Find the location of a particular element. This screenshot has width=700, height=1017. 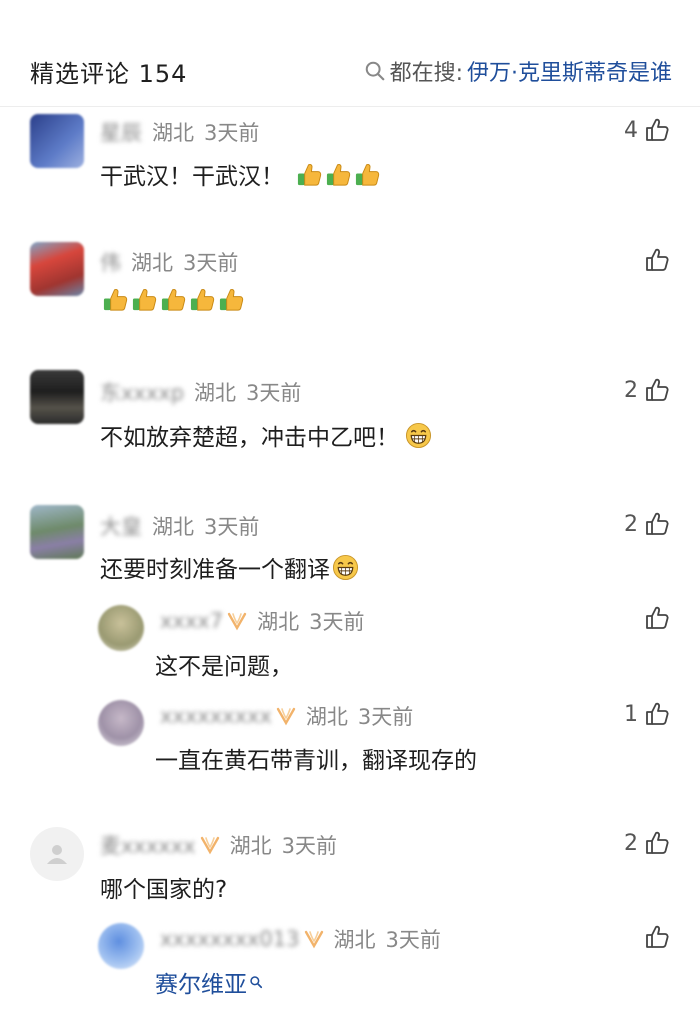

comment-item: 星辰 湖北 3天前 4 干武汉！干武汉！ is located at coordinates (350, 167).